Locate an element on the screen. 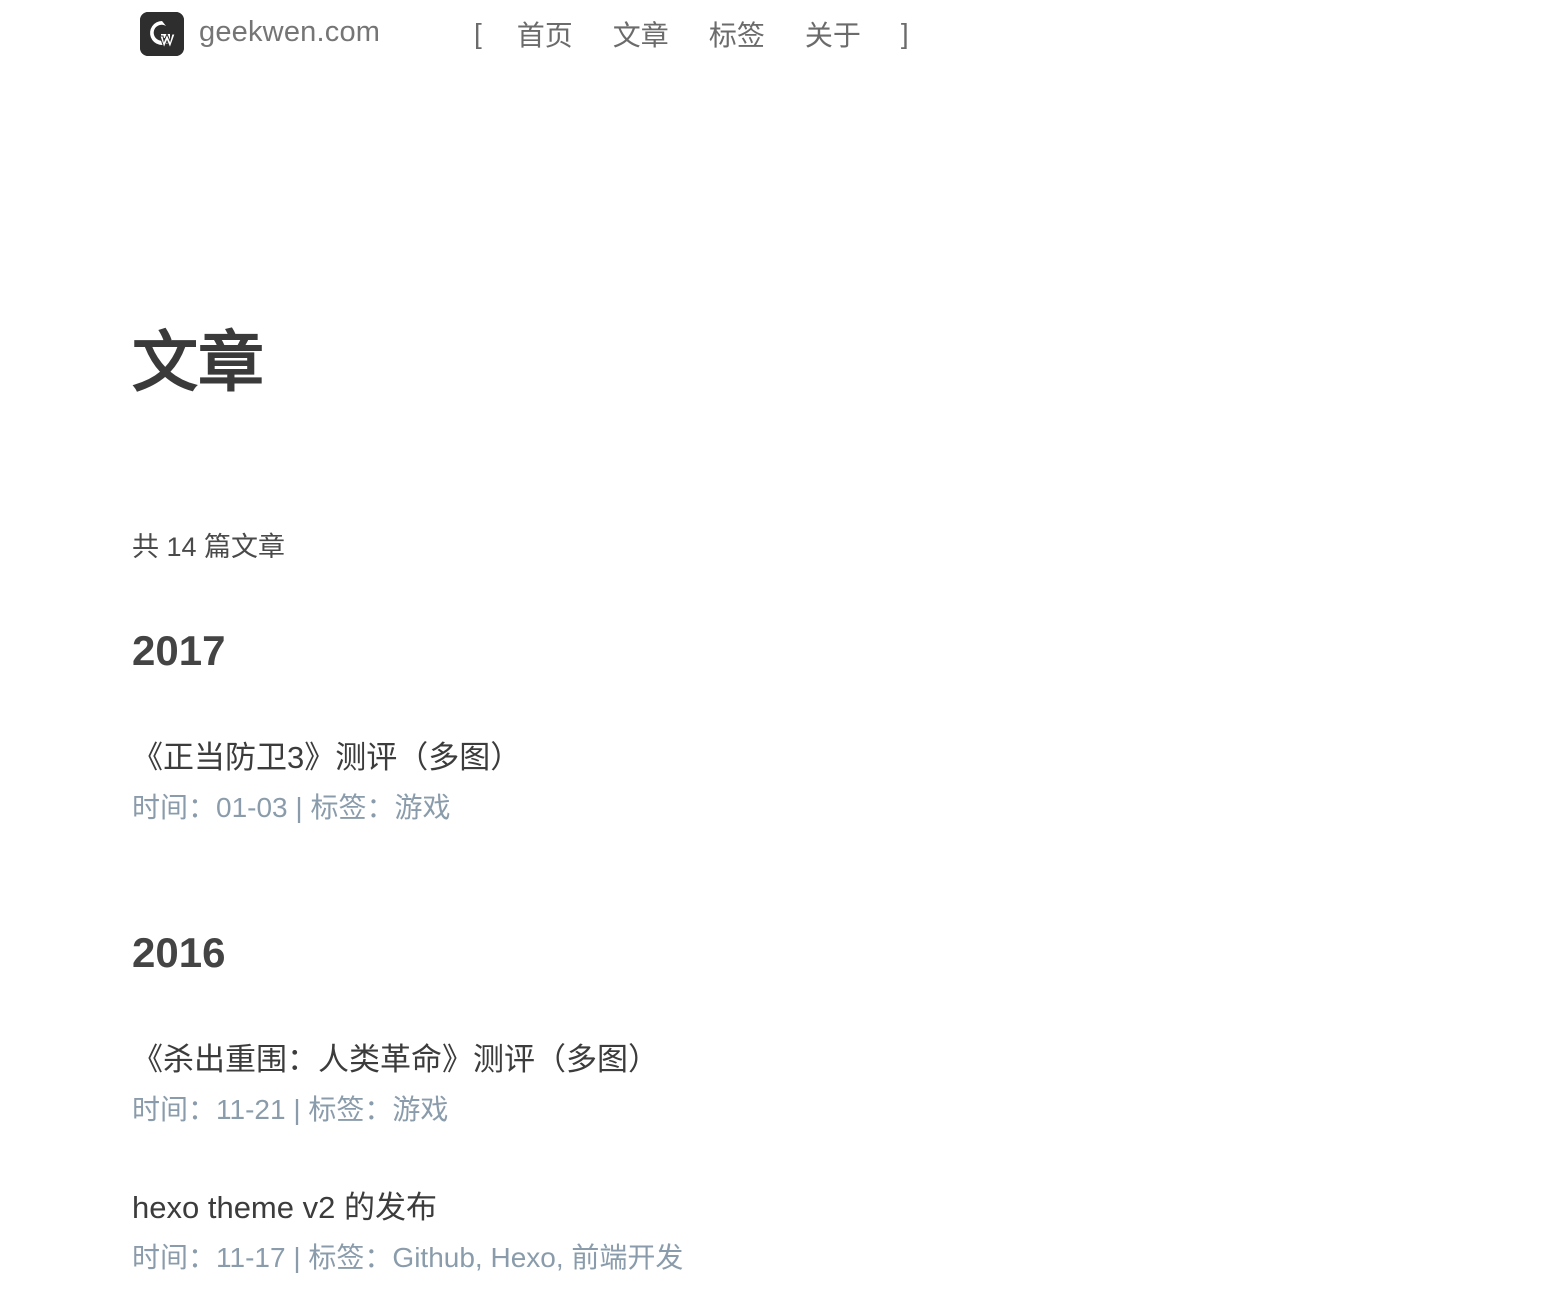 The width and height of the screenshot is (1568, 1306). post-date: 11-17 is located at coordinates (251, 1257).